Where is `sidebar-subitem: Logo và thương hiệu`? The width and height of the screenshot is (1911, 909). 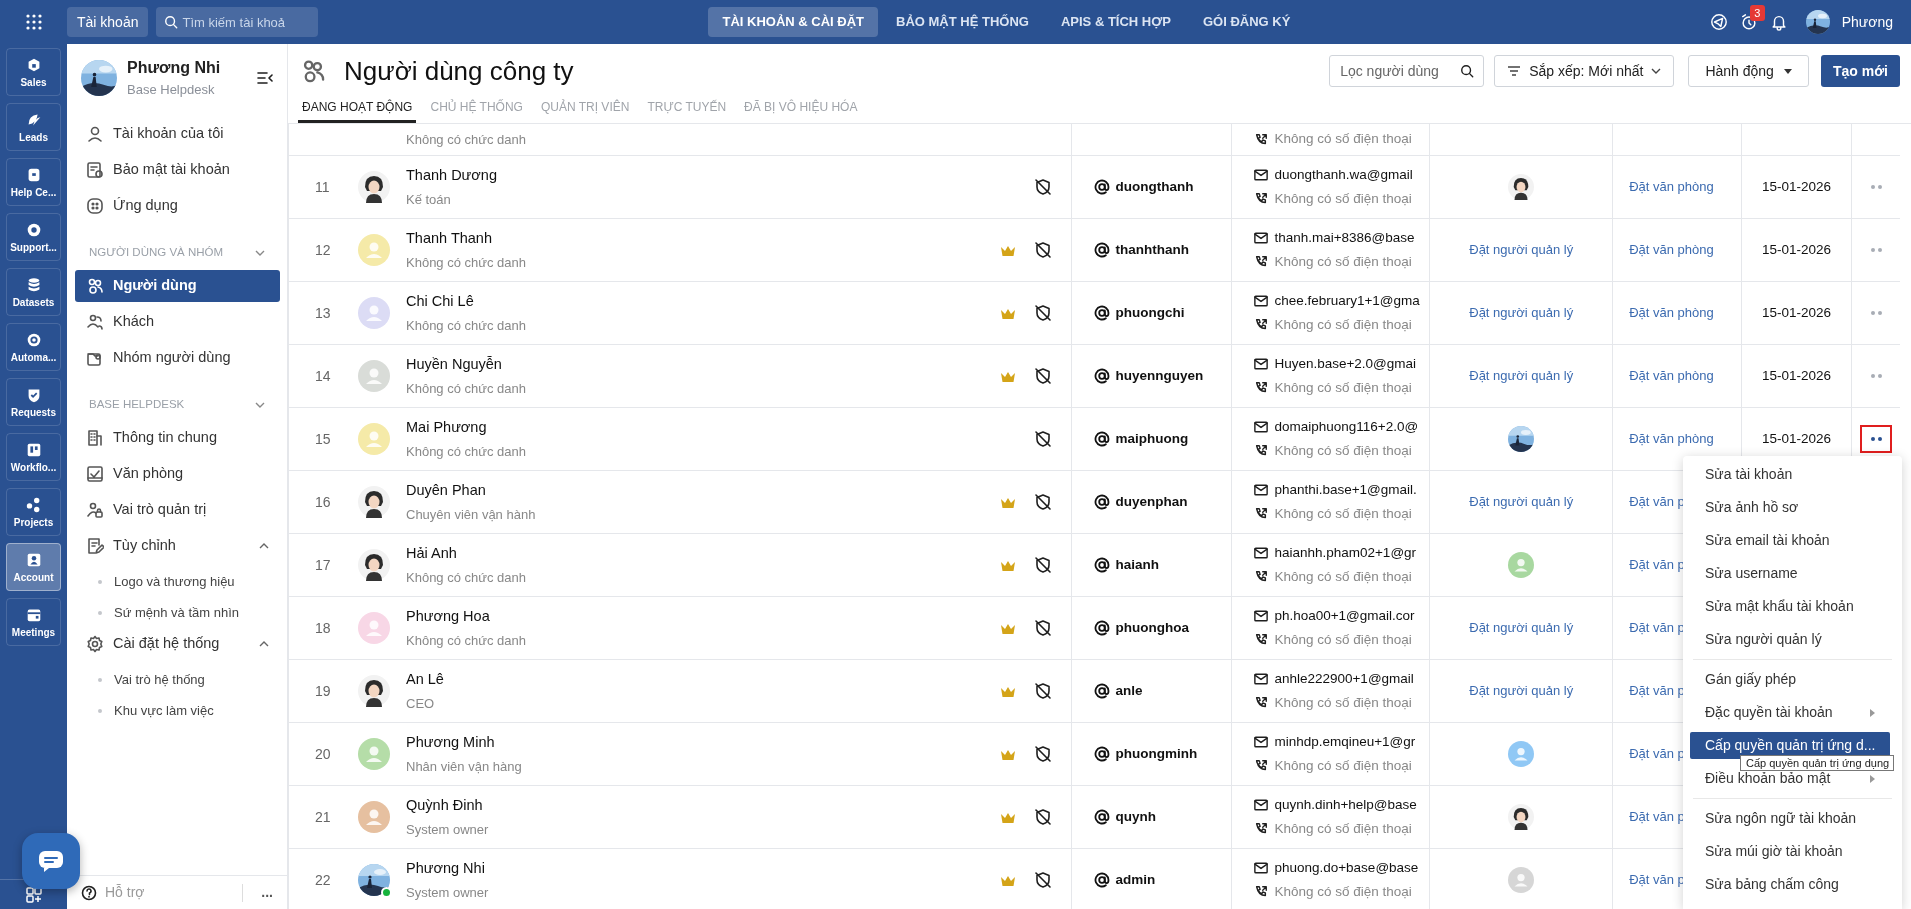
sidebar-subitem: Logo và thương hiệu is located at coordinates (174, 581).